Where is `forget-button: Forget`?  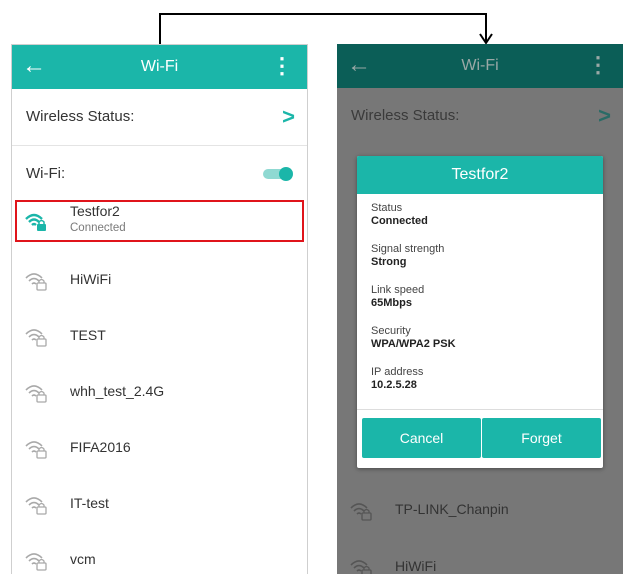 forget-button: Forget is located at coordinates (541, 438).